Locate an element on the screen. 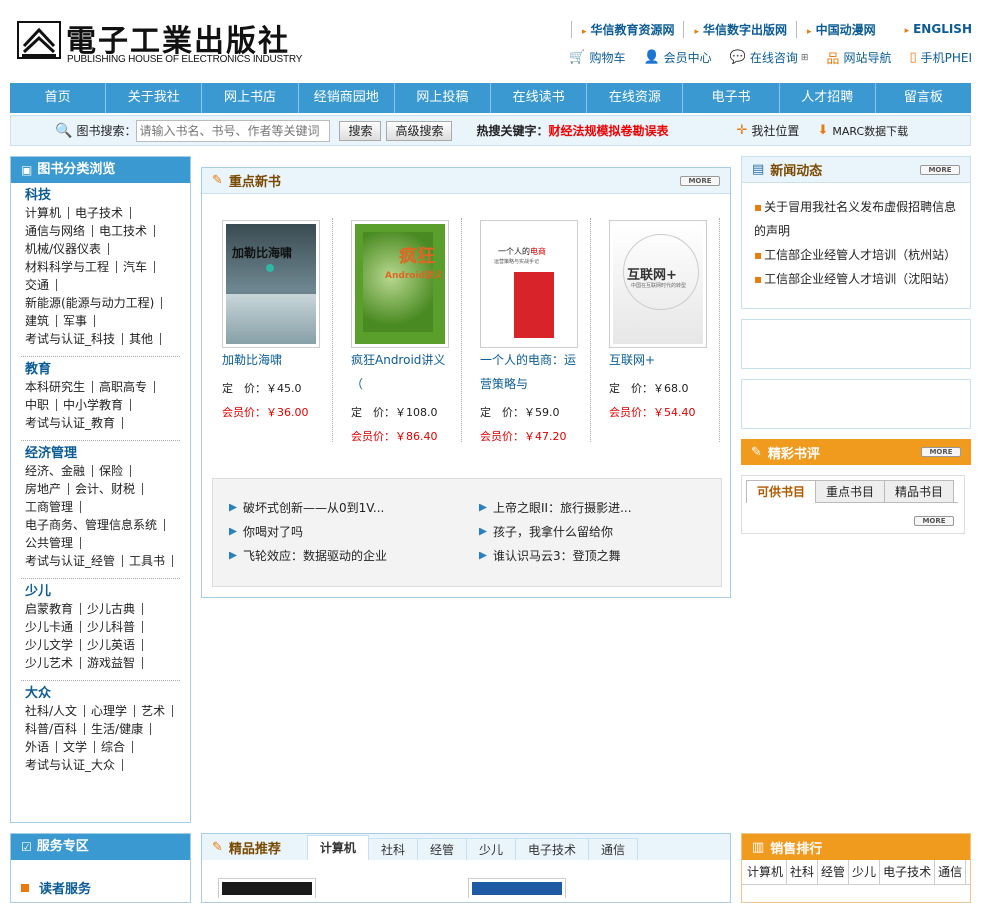  recommend-tab: 计算机 is located at coordinates (337, 847).